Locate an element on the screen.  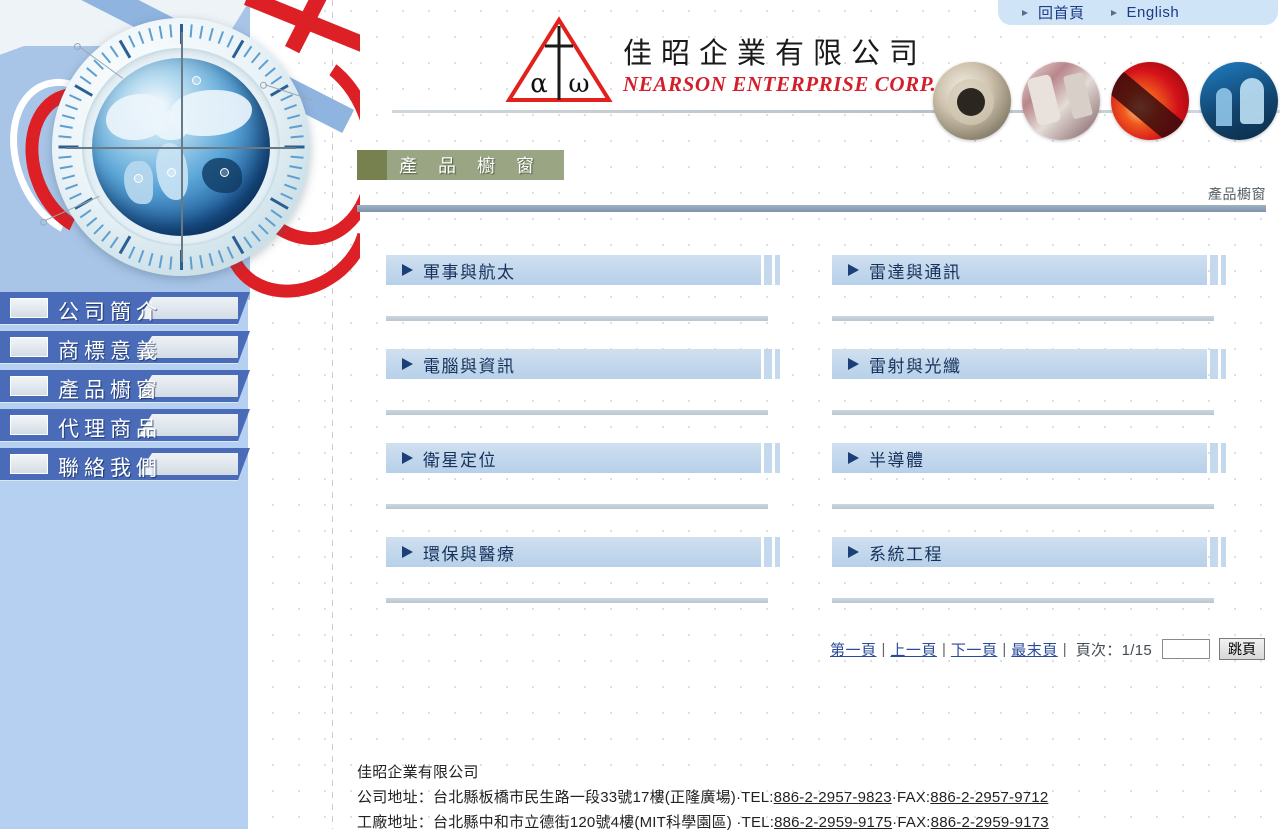
globe-crosshair-vertical is located at coordinates (182, 147).